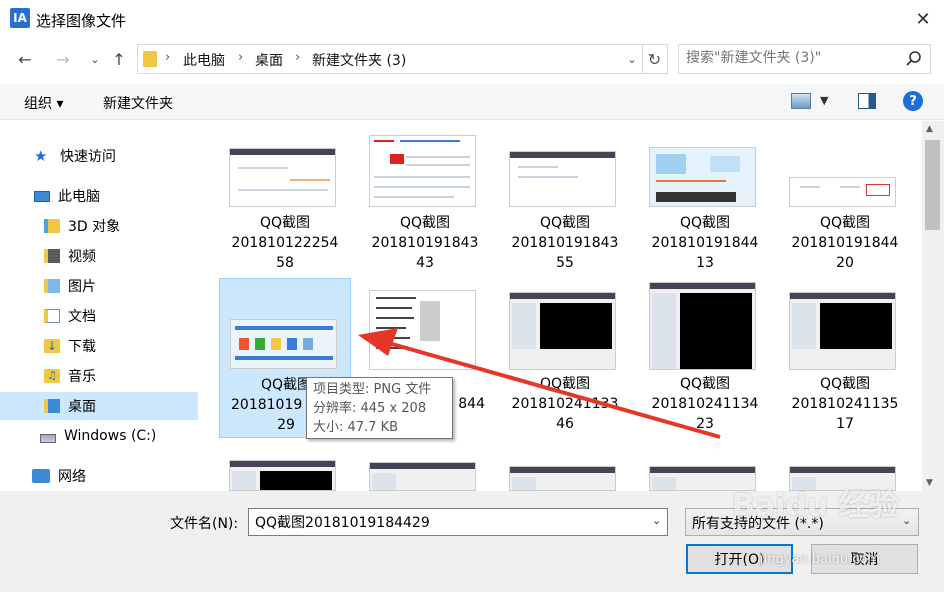 The image size is (944, 592). What do you see at coordinates (99, 376) in the screenshot?
I see `sidebar-item-music: ♫ 音乐` at bounding box center [99, 376].